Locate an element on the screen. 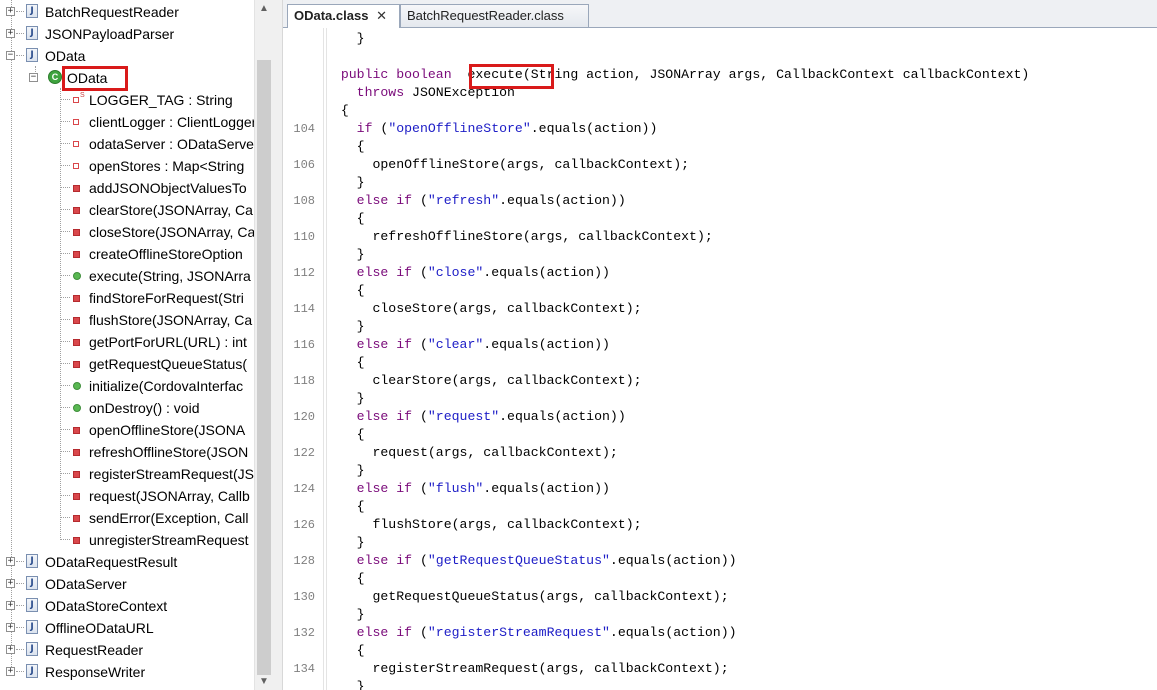  tree-item: refreshOfflineStore(JSON is located at coordinates (127, 452).